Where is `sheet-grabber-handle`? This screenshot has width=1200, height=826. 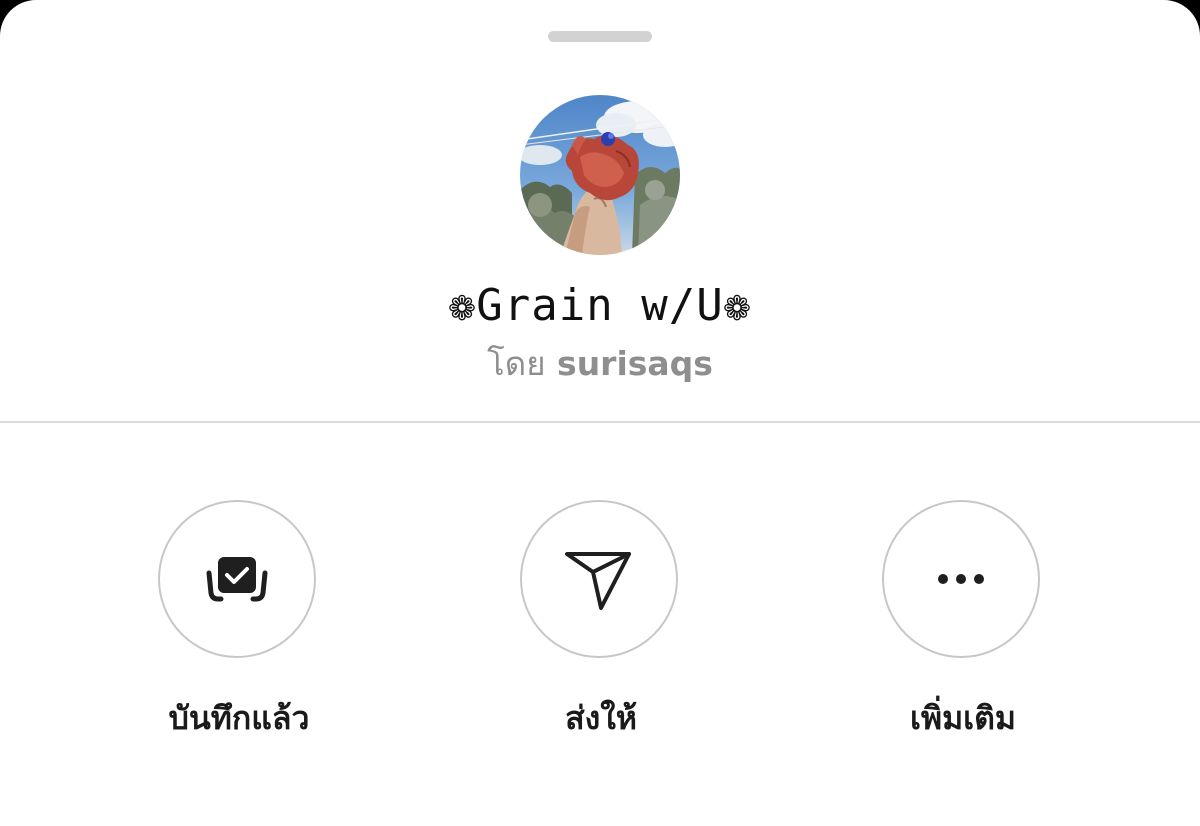 sheet-grabber-handle is located at coordinates (600, 36).